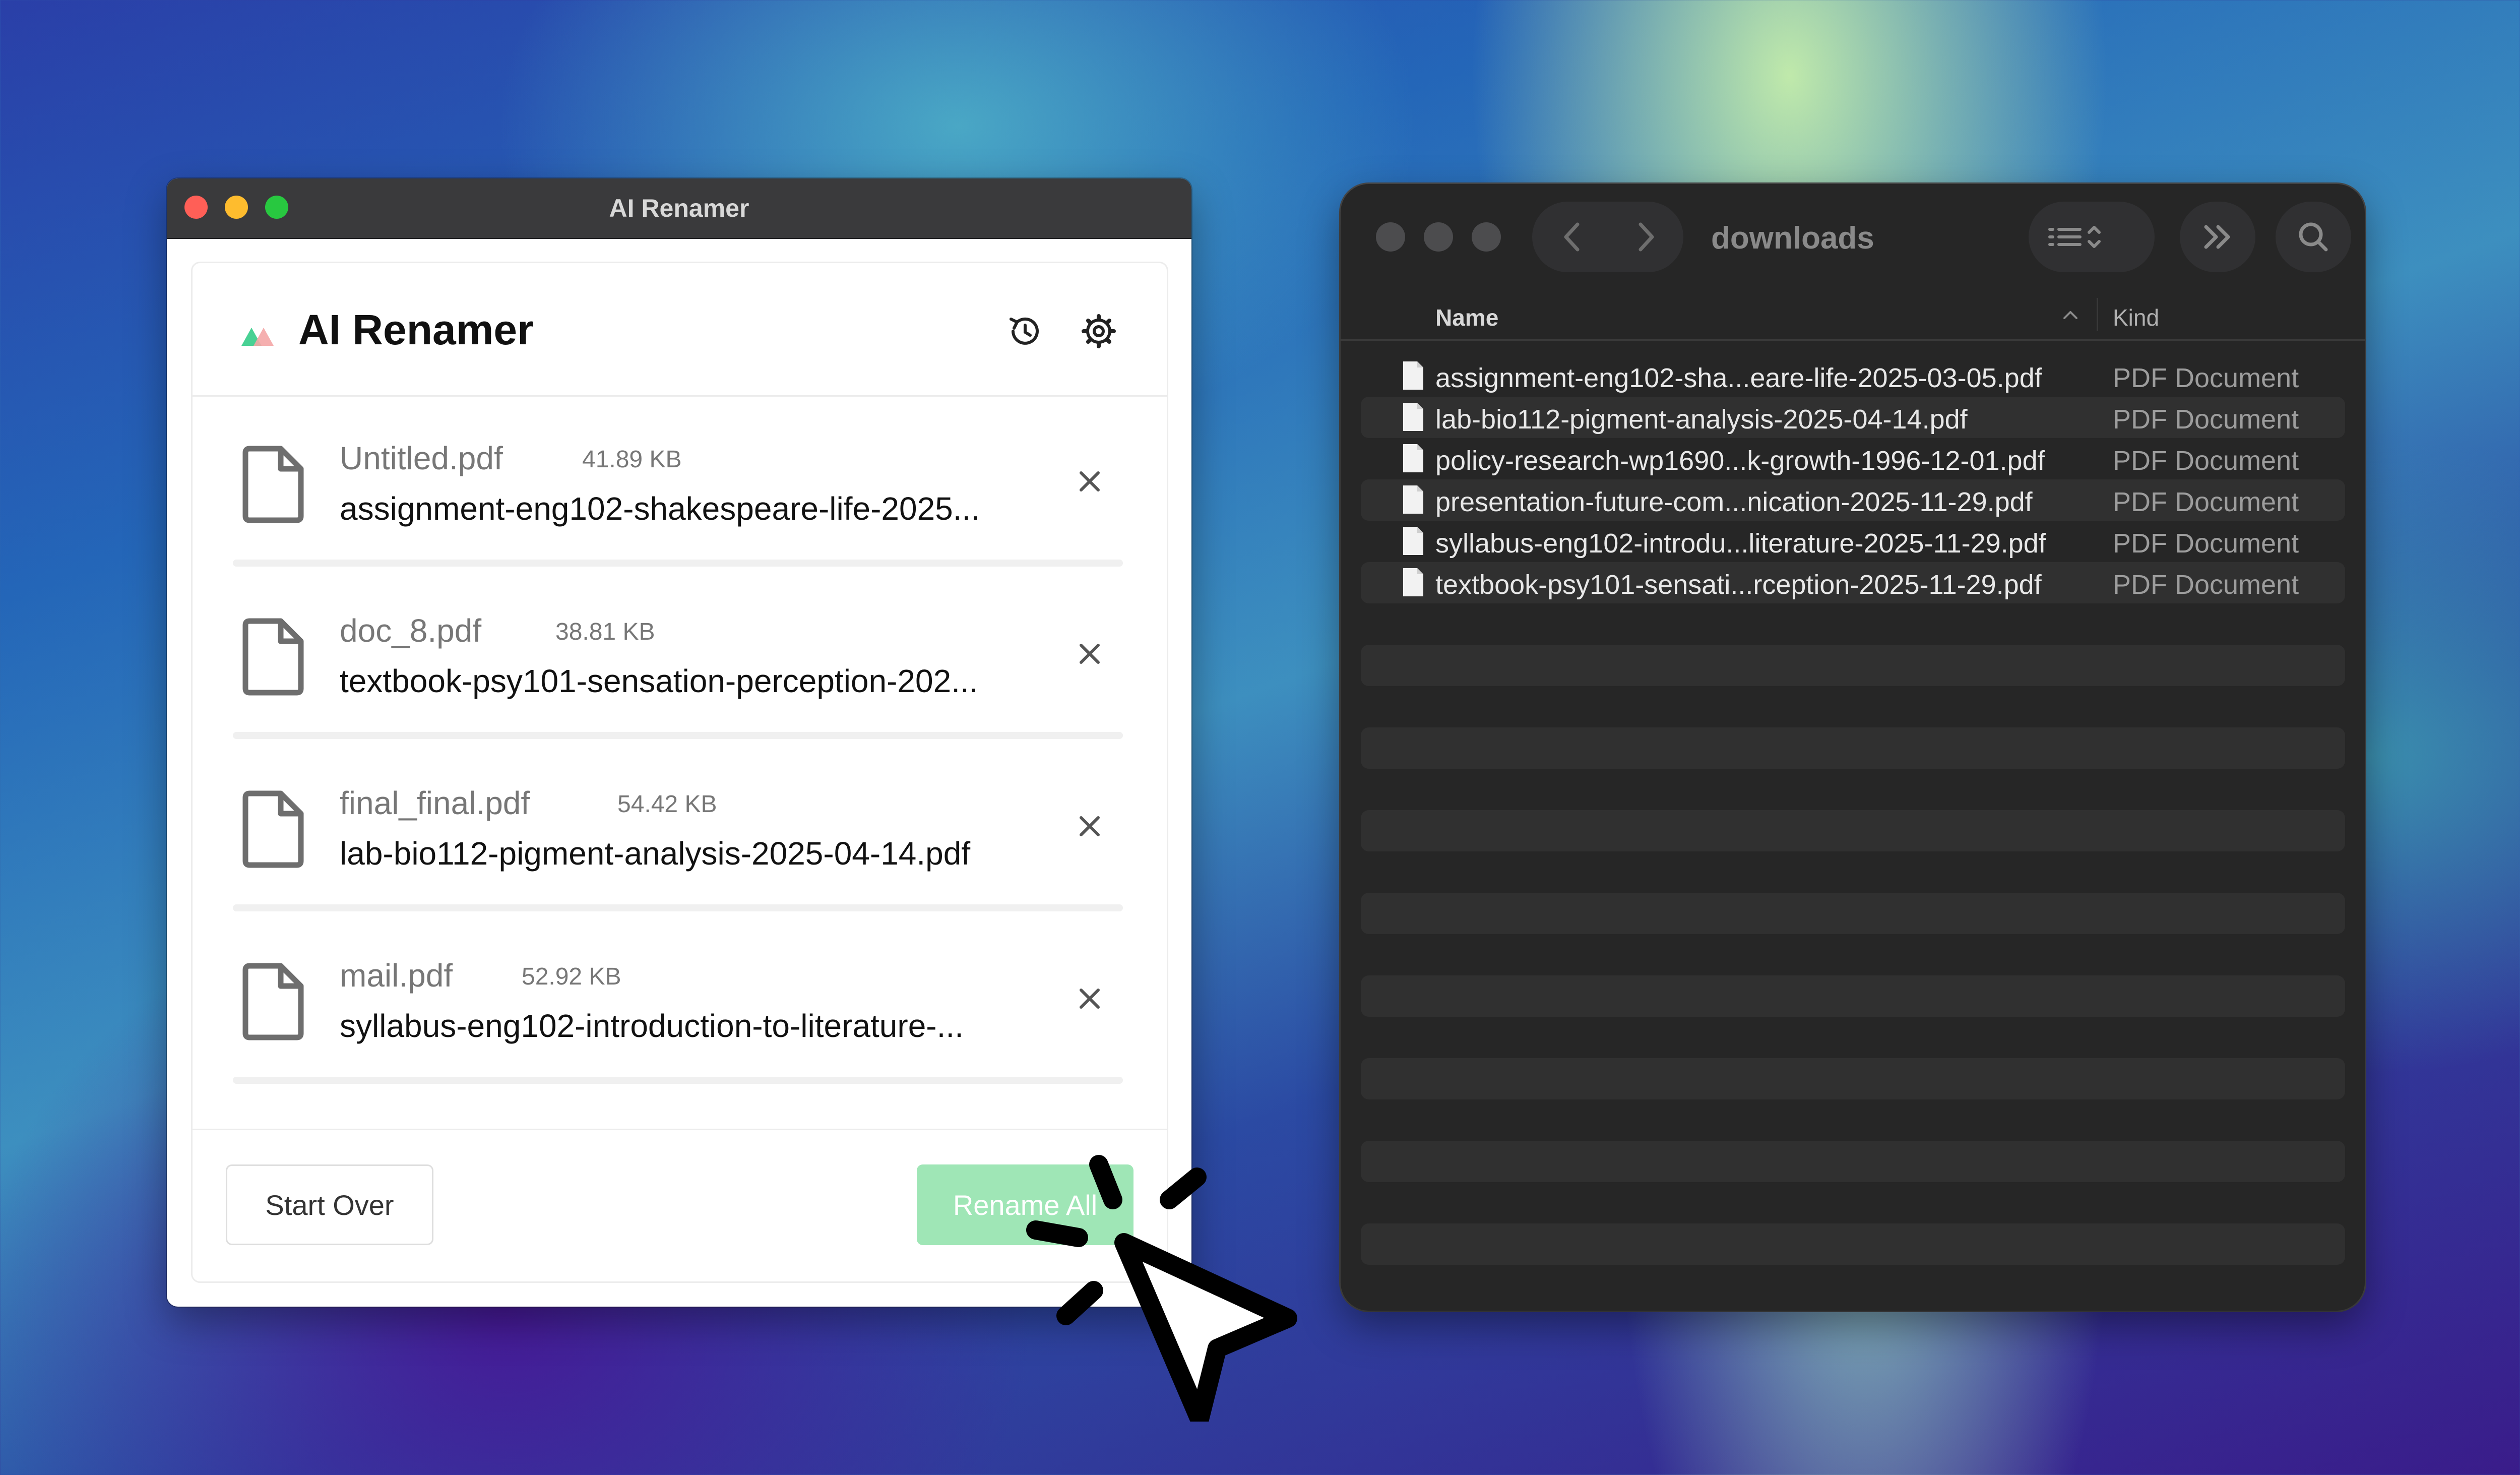 The height and width of the screenshot is (1475, 2520). Describe the element at coordinates (1466, 317) in the screenshot. I see `name-column-header: Name` at that location.